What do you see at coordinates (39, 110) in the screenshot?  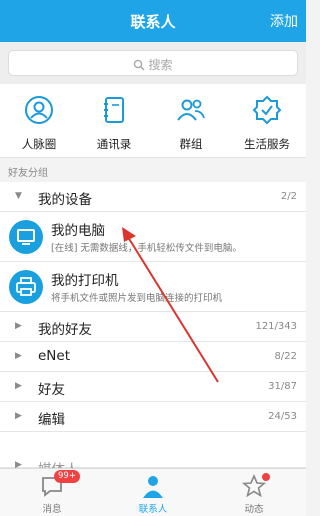 I see `person-circle-icon` at bounding box center [39, 110].